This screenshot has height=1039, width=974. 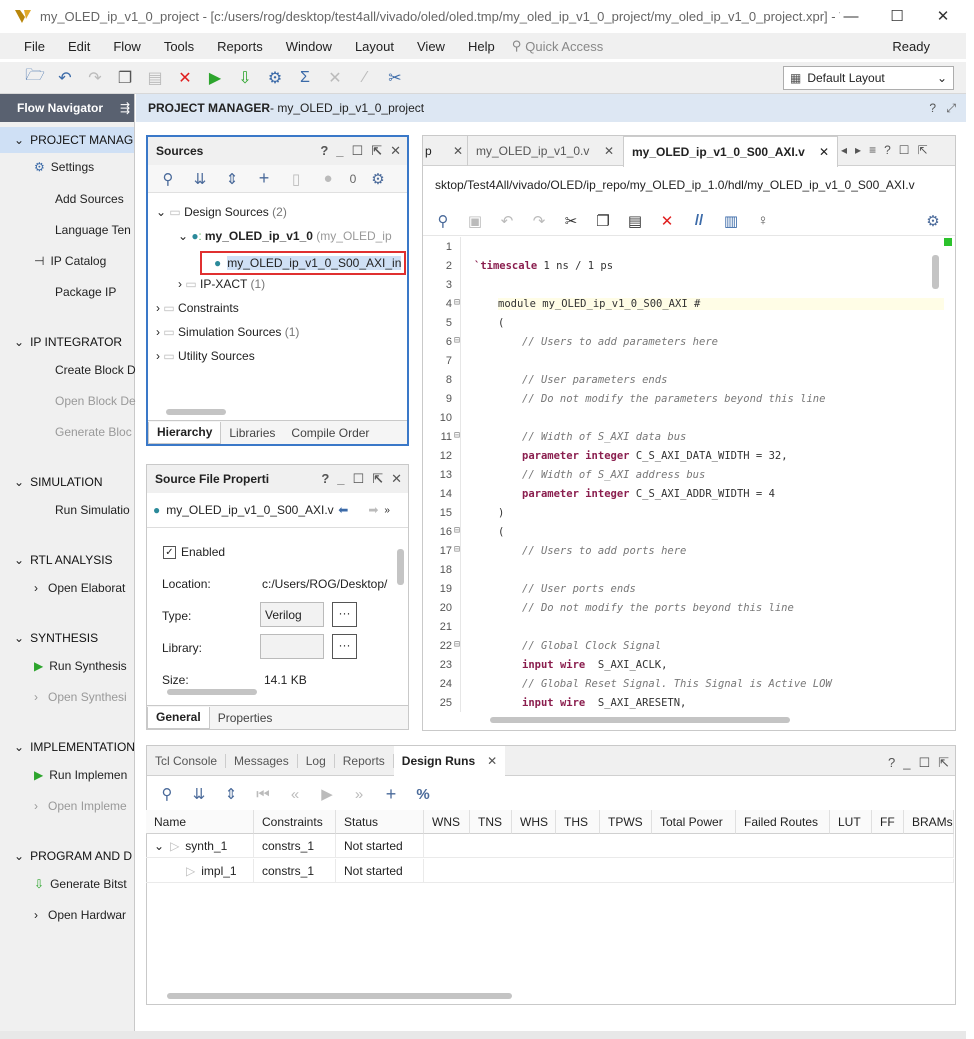 I want to click on column-header: Total Power, so click(x=694, y=822).